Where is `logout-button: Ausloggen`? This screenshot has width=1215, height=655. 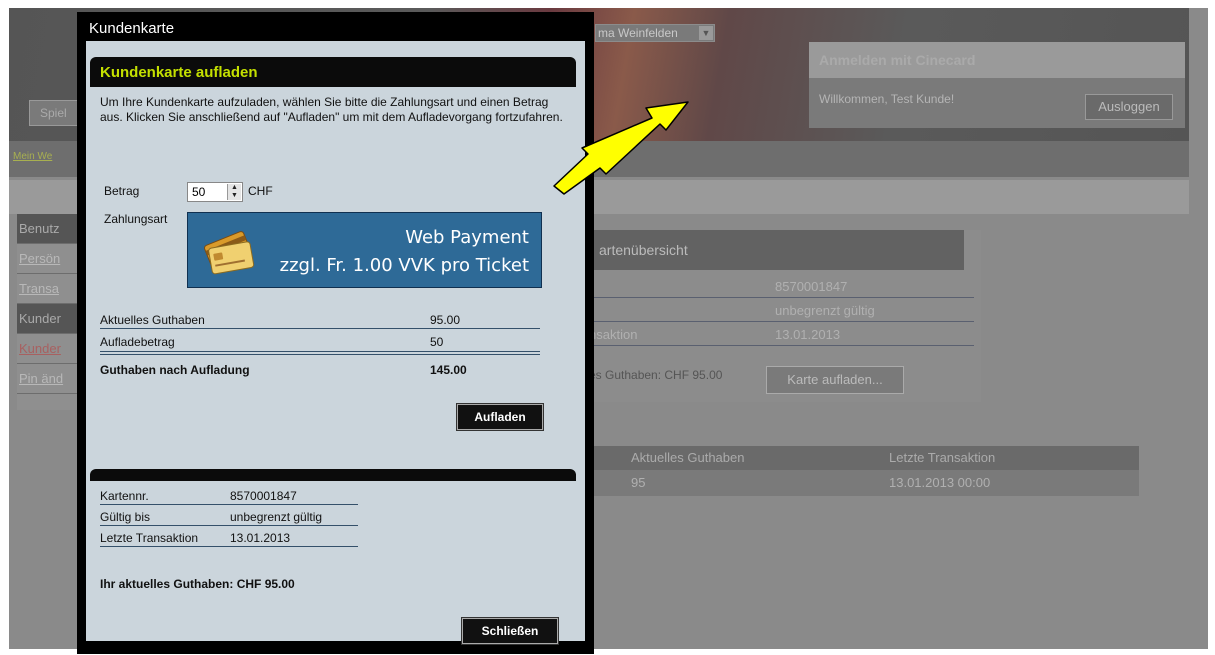
logout-button: Ausloggen is located at coordinates (1129, 107).